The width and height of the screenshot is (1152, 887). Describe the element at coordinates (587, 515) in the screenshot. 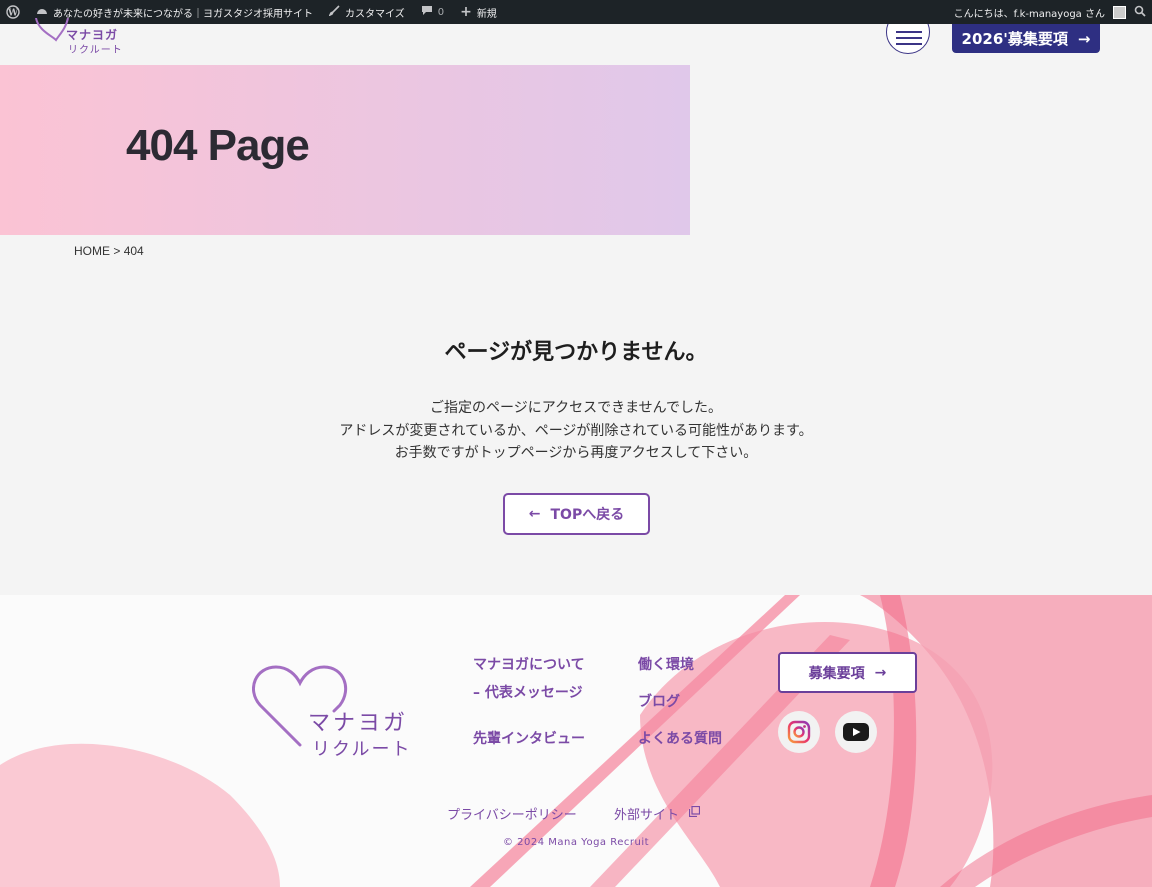

I see `back-to-top-label: TOPへ戻る` at that location.